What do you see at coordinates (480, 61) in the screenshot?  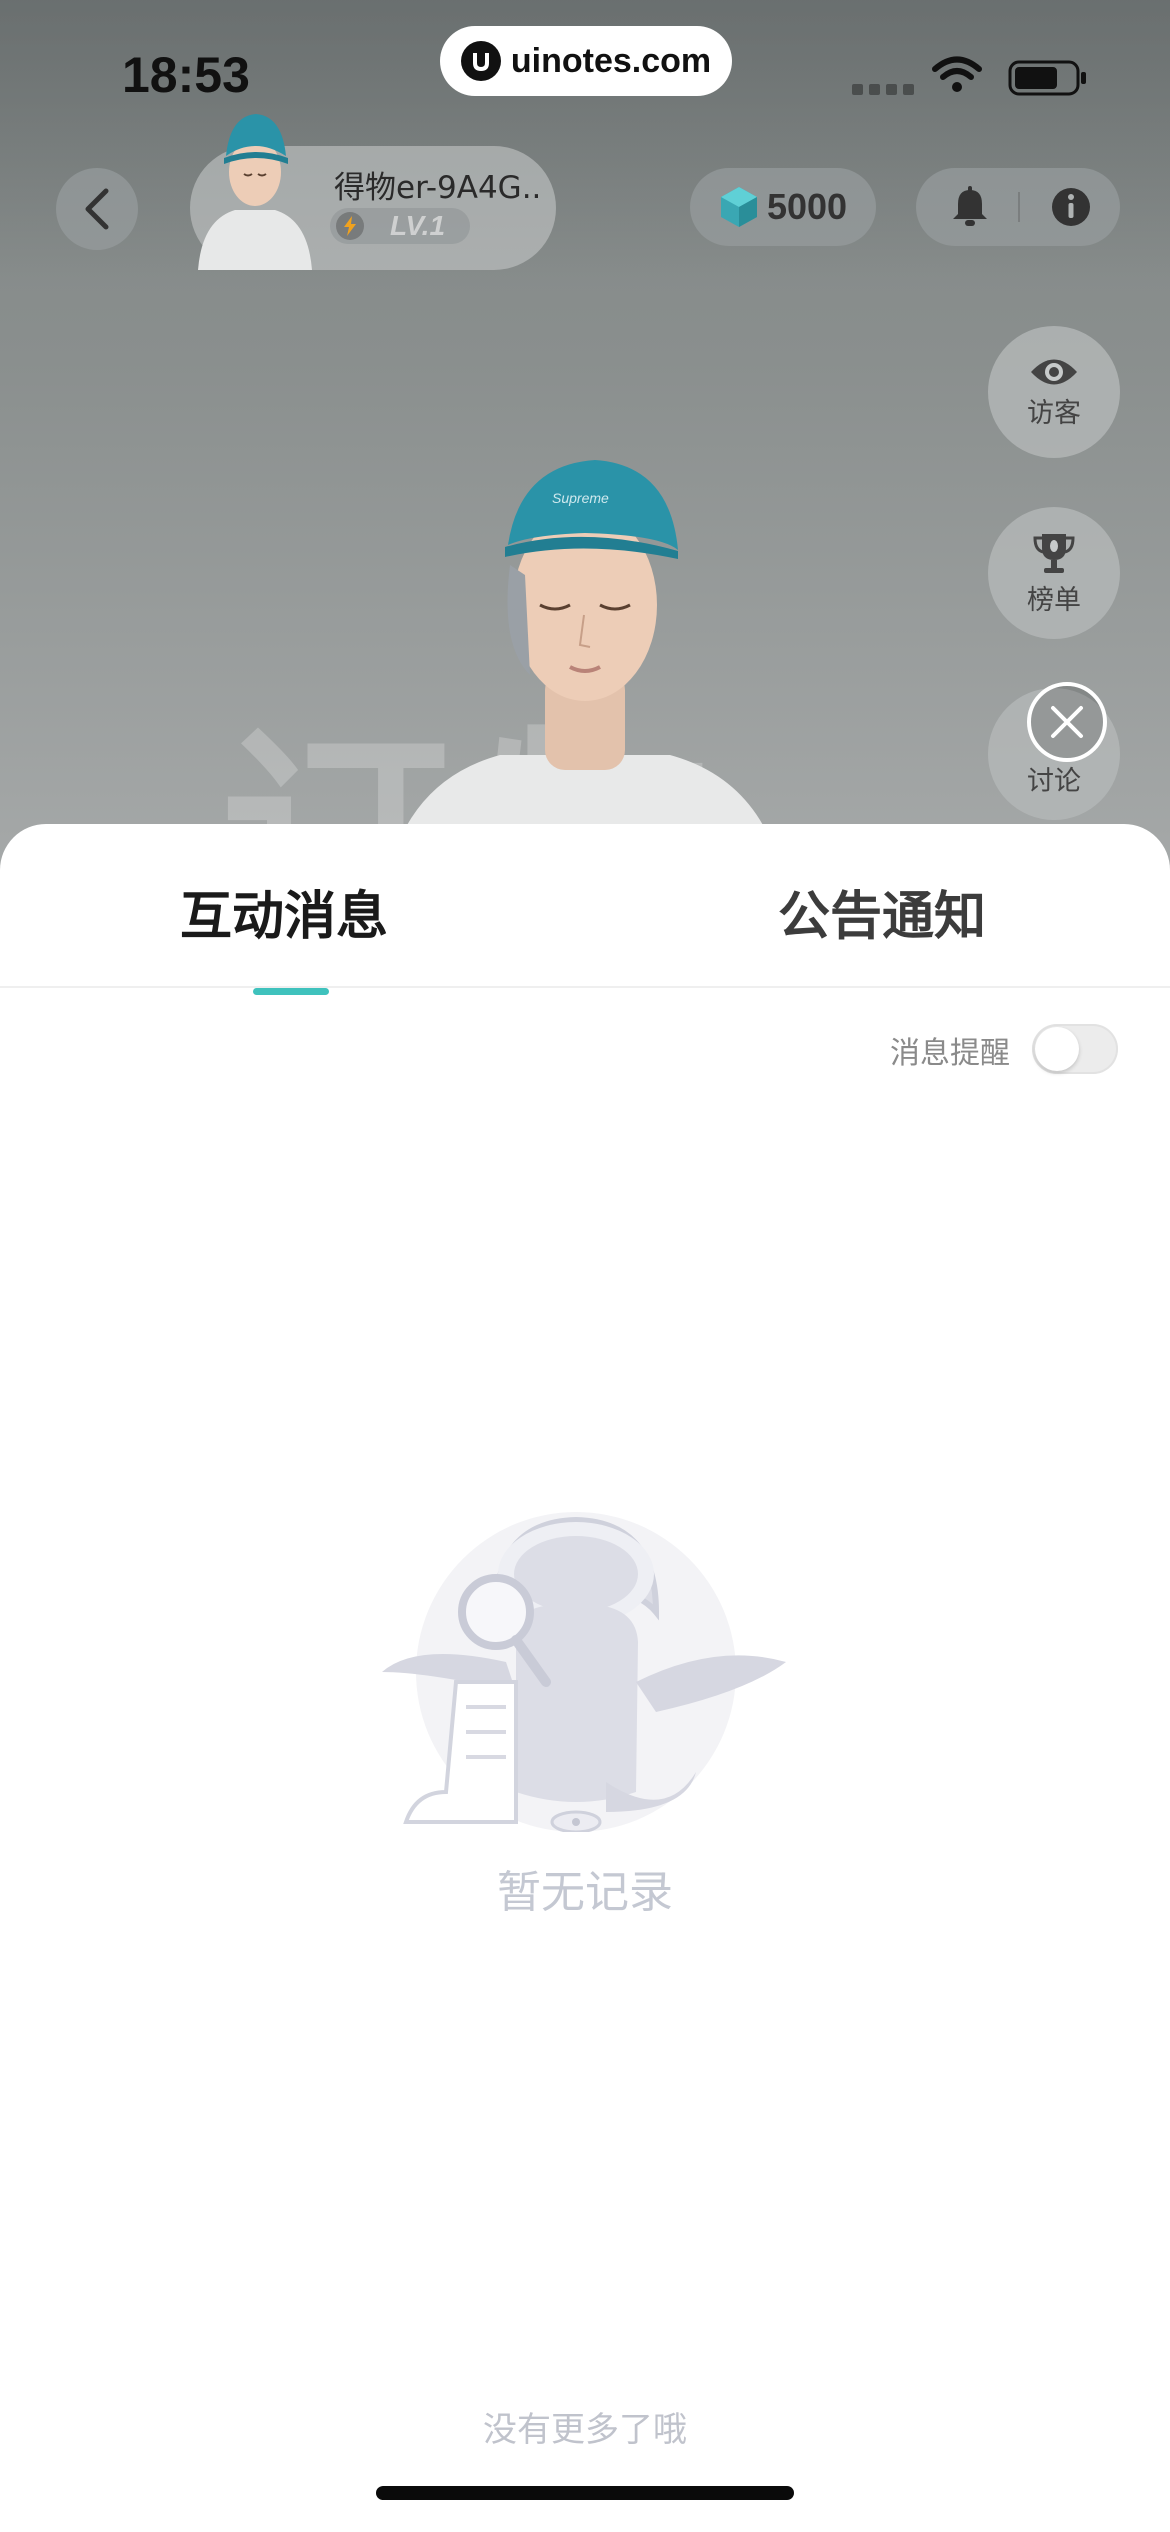 I see `uinotes-logo-icon` at bounding box center [480, 61].